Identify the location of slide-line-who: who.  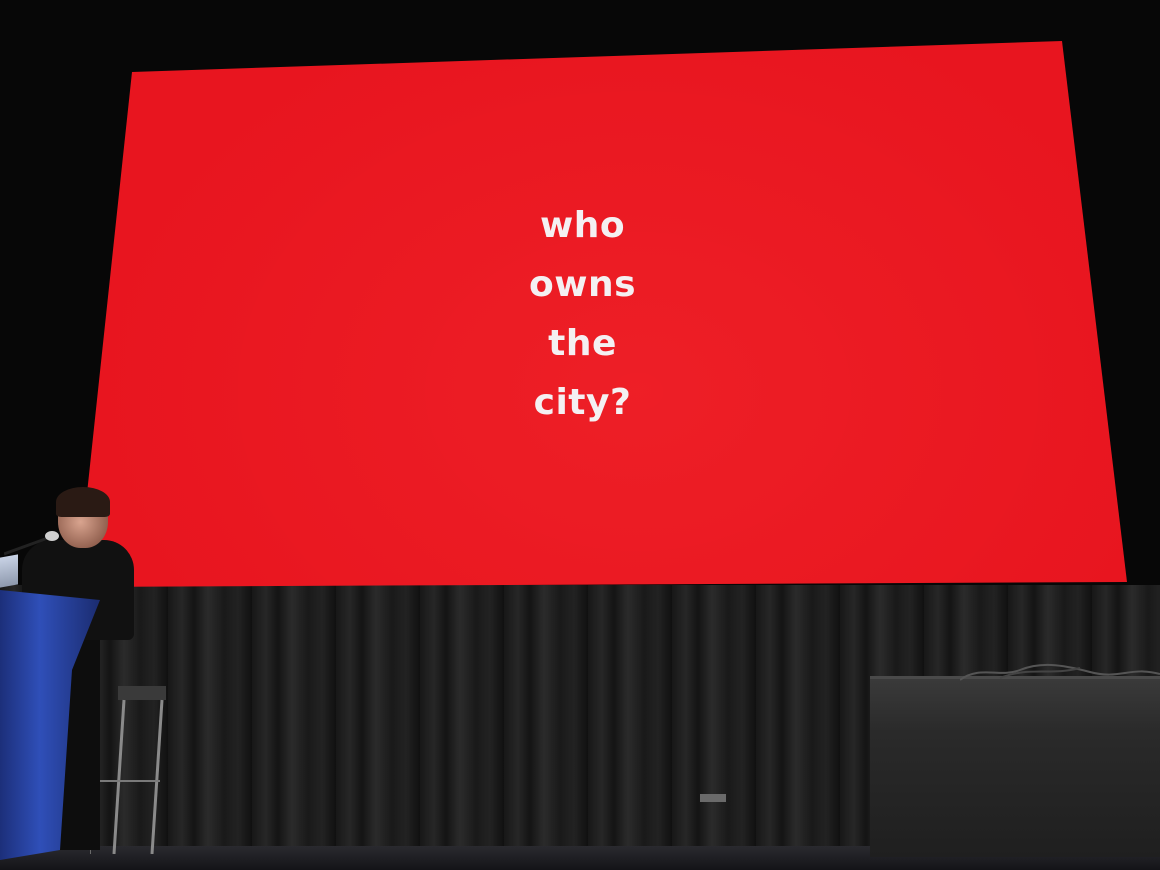
(582, 225).